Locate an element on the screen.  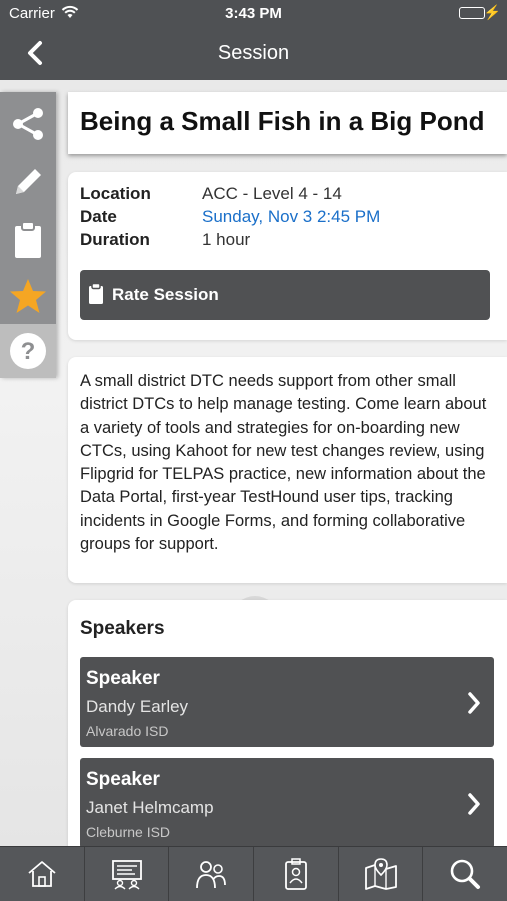
survey-button is located at coordinates (28, 240).